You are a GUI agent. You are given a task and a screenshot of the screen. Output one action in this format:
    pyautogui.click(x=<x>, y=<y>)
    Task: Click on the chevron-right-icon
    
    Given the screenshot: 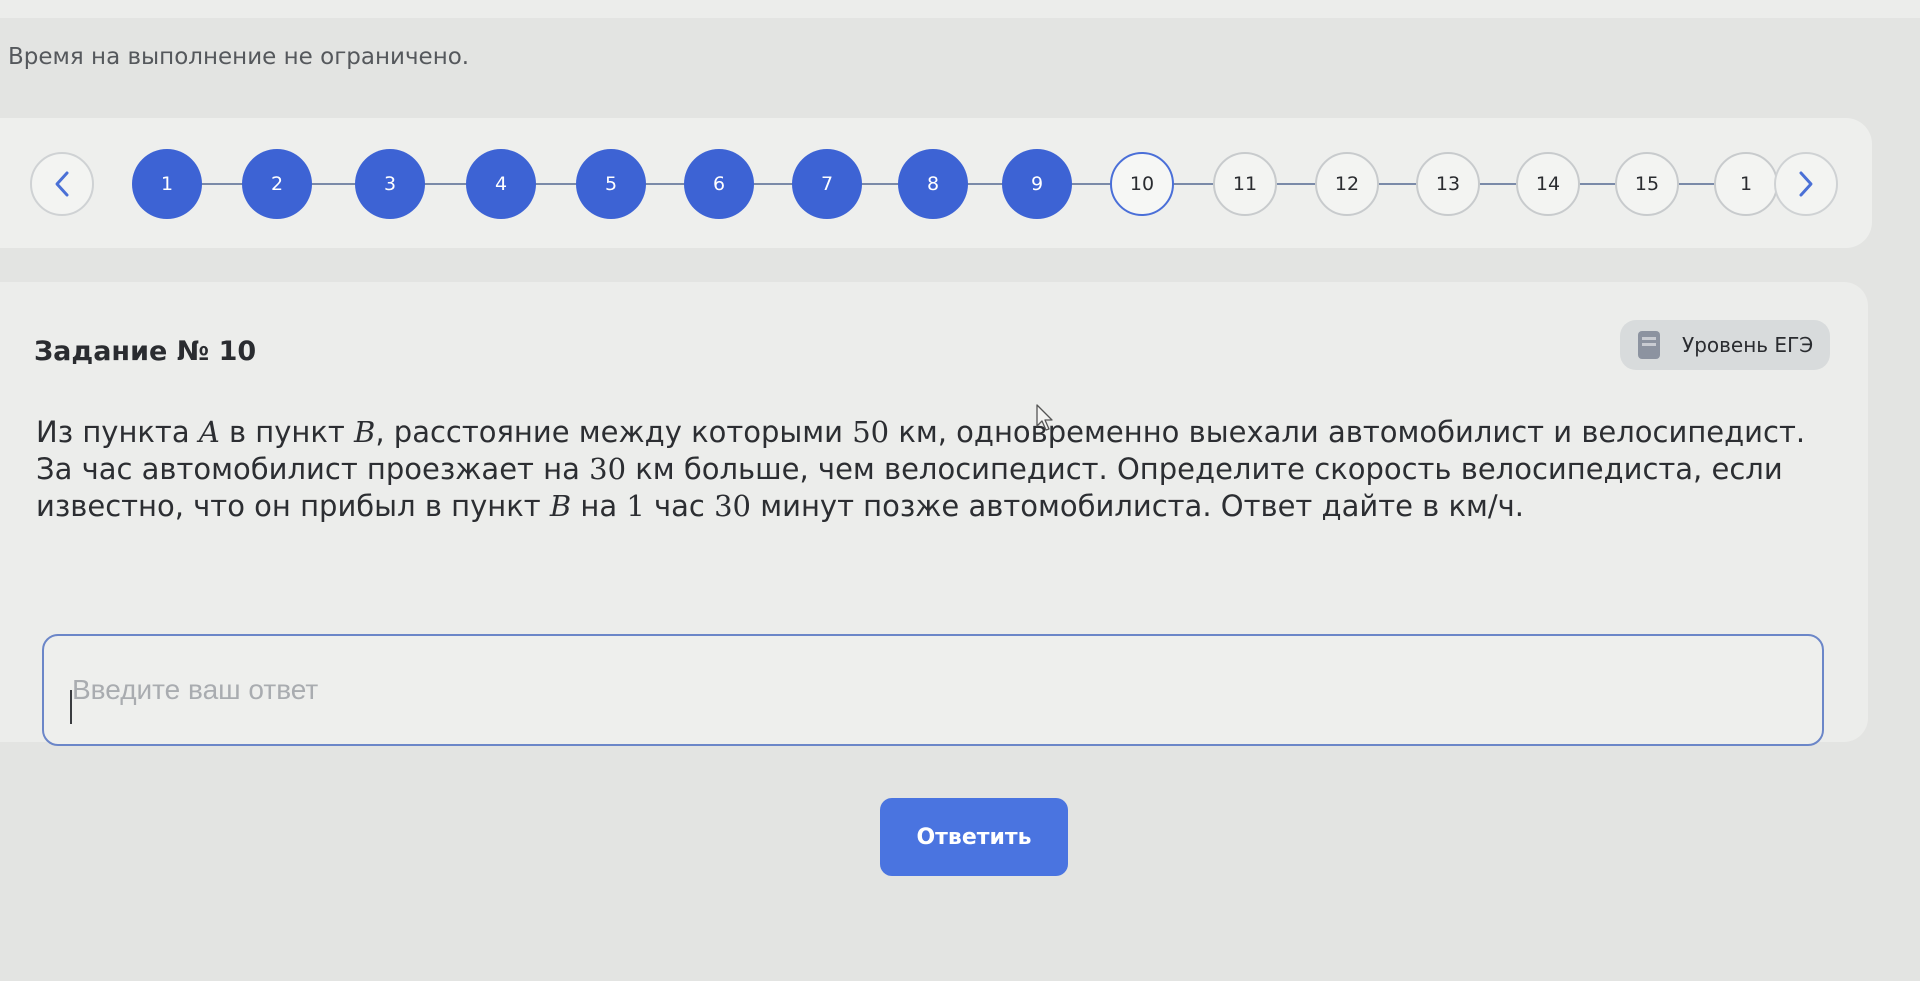 What is the action you would take?
    pyautogui.click(x=1806, y=184)
    